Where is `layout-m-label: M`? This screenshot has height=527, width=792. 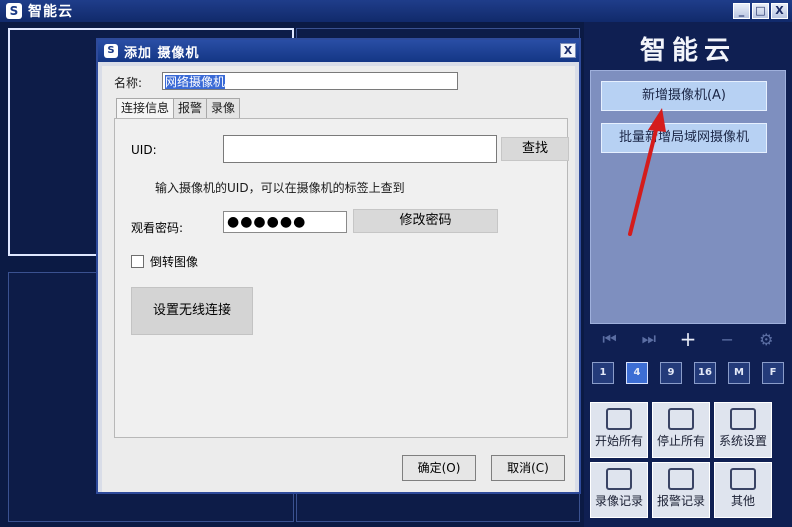 layout-m-label: M is located at coordinates (739, 372).